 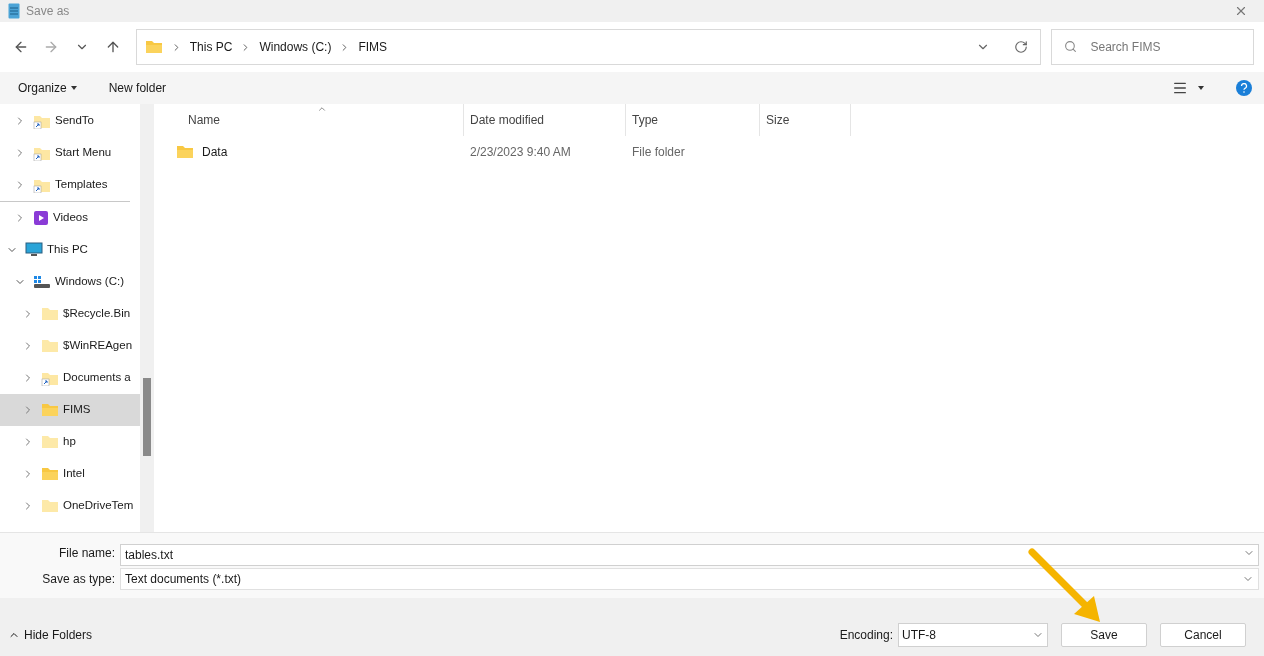 What do you see at coordinates (1241, 11) in the screenshot?
I see `close-icon` at bounding box center [1241, 11].